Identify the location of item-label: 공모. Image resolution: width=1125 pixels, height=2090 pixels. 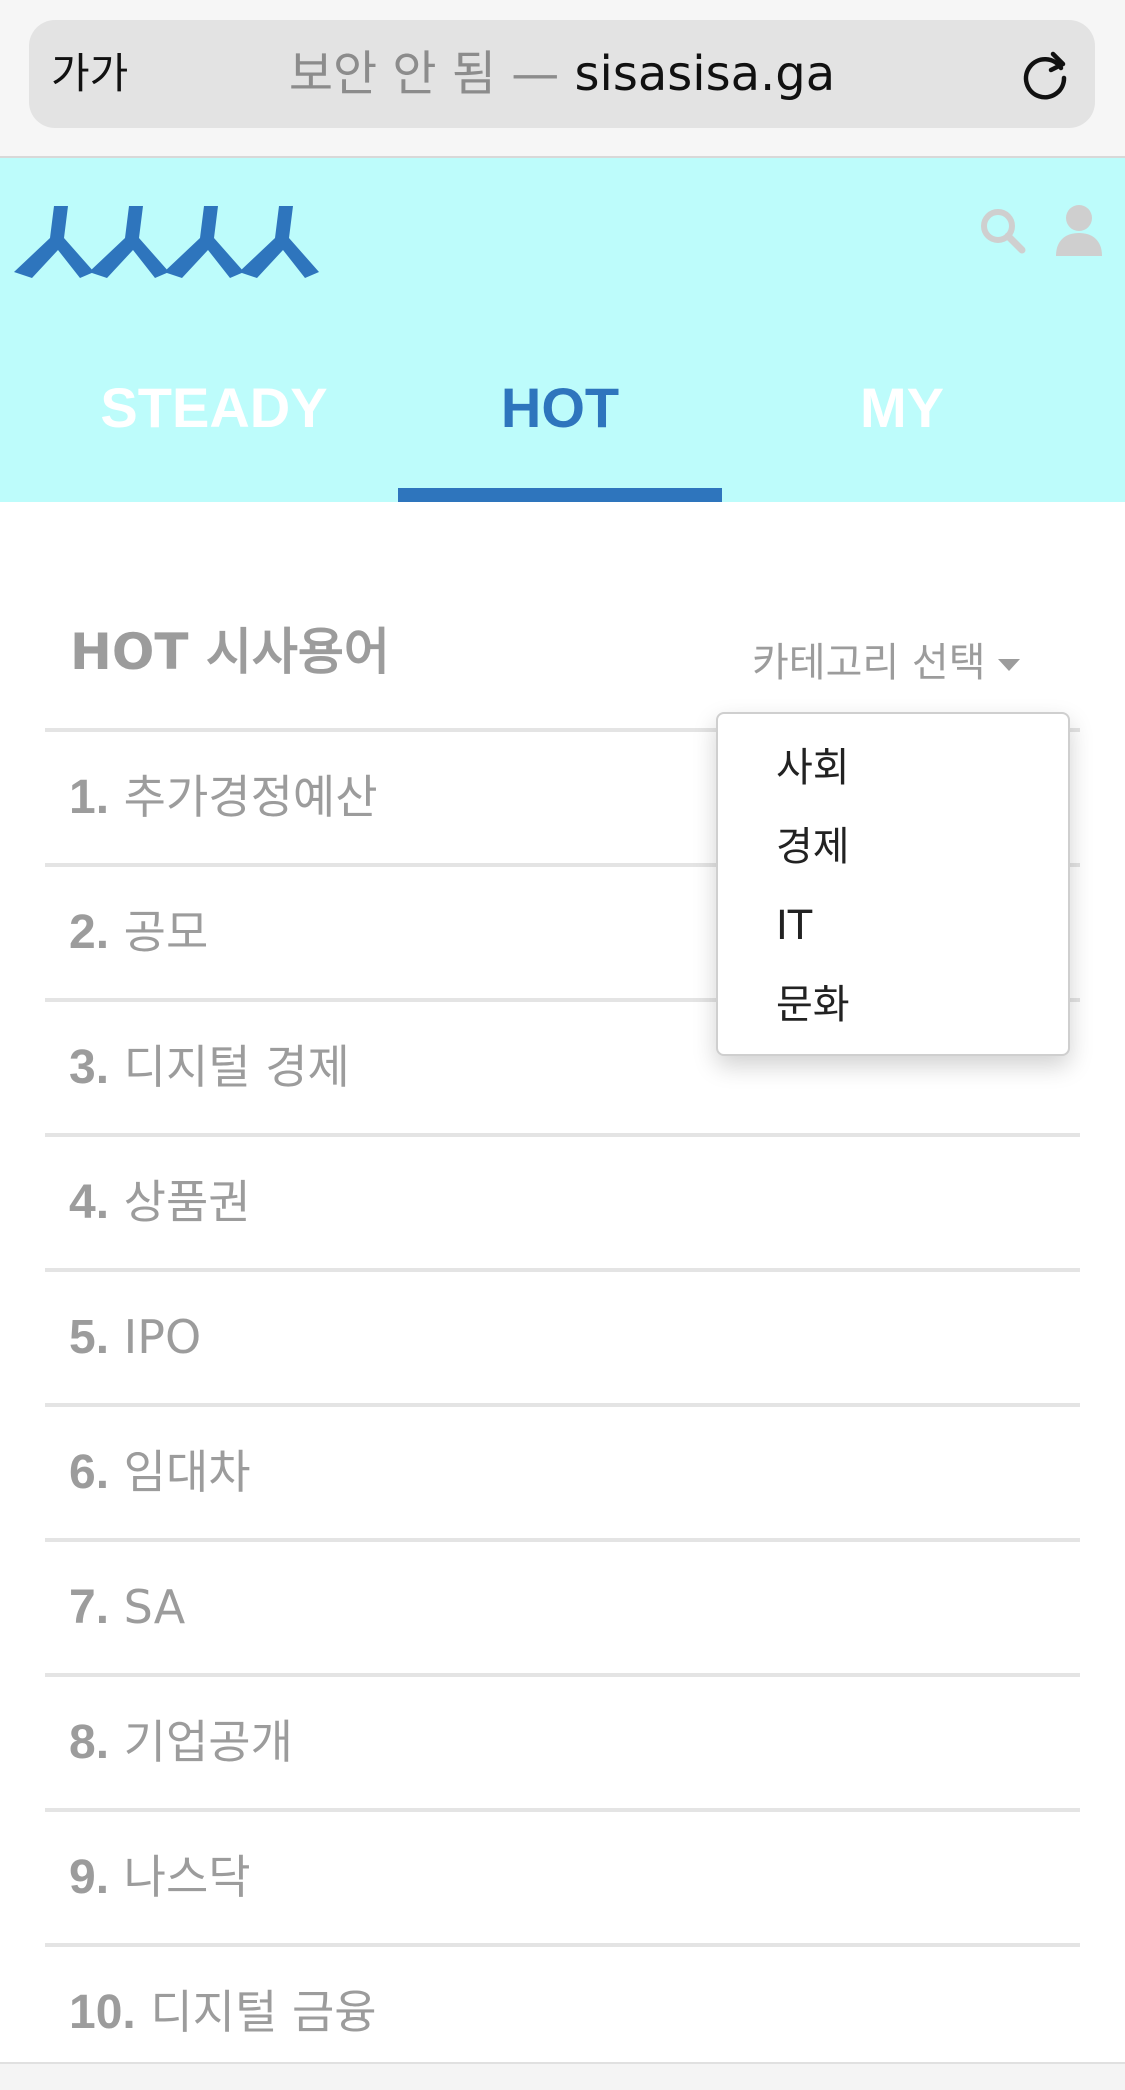
(166, 932).